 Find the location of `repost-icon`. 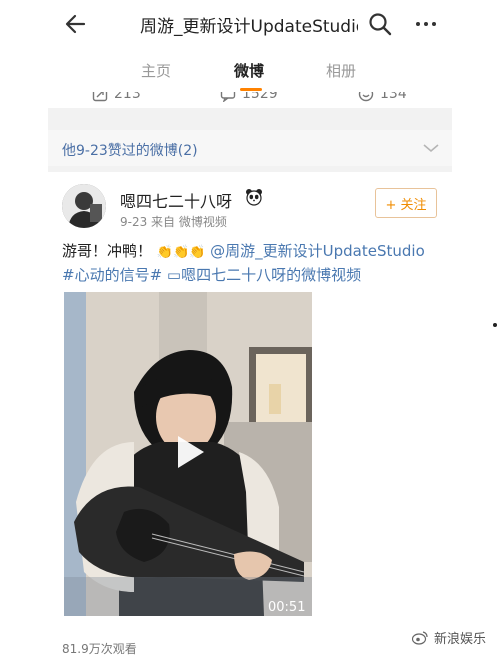

repost-icon is located at coordinates (100, 97).